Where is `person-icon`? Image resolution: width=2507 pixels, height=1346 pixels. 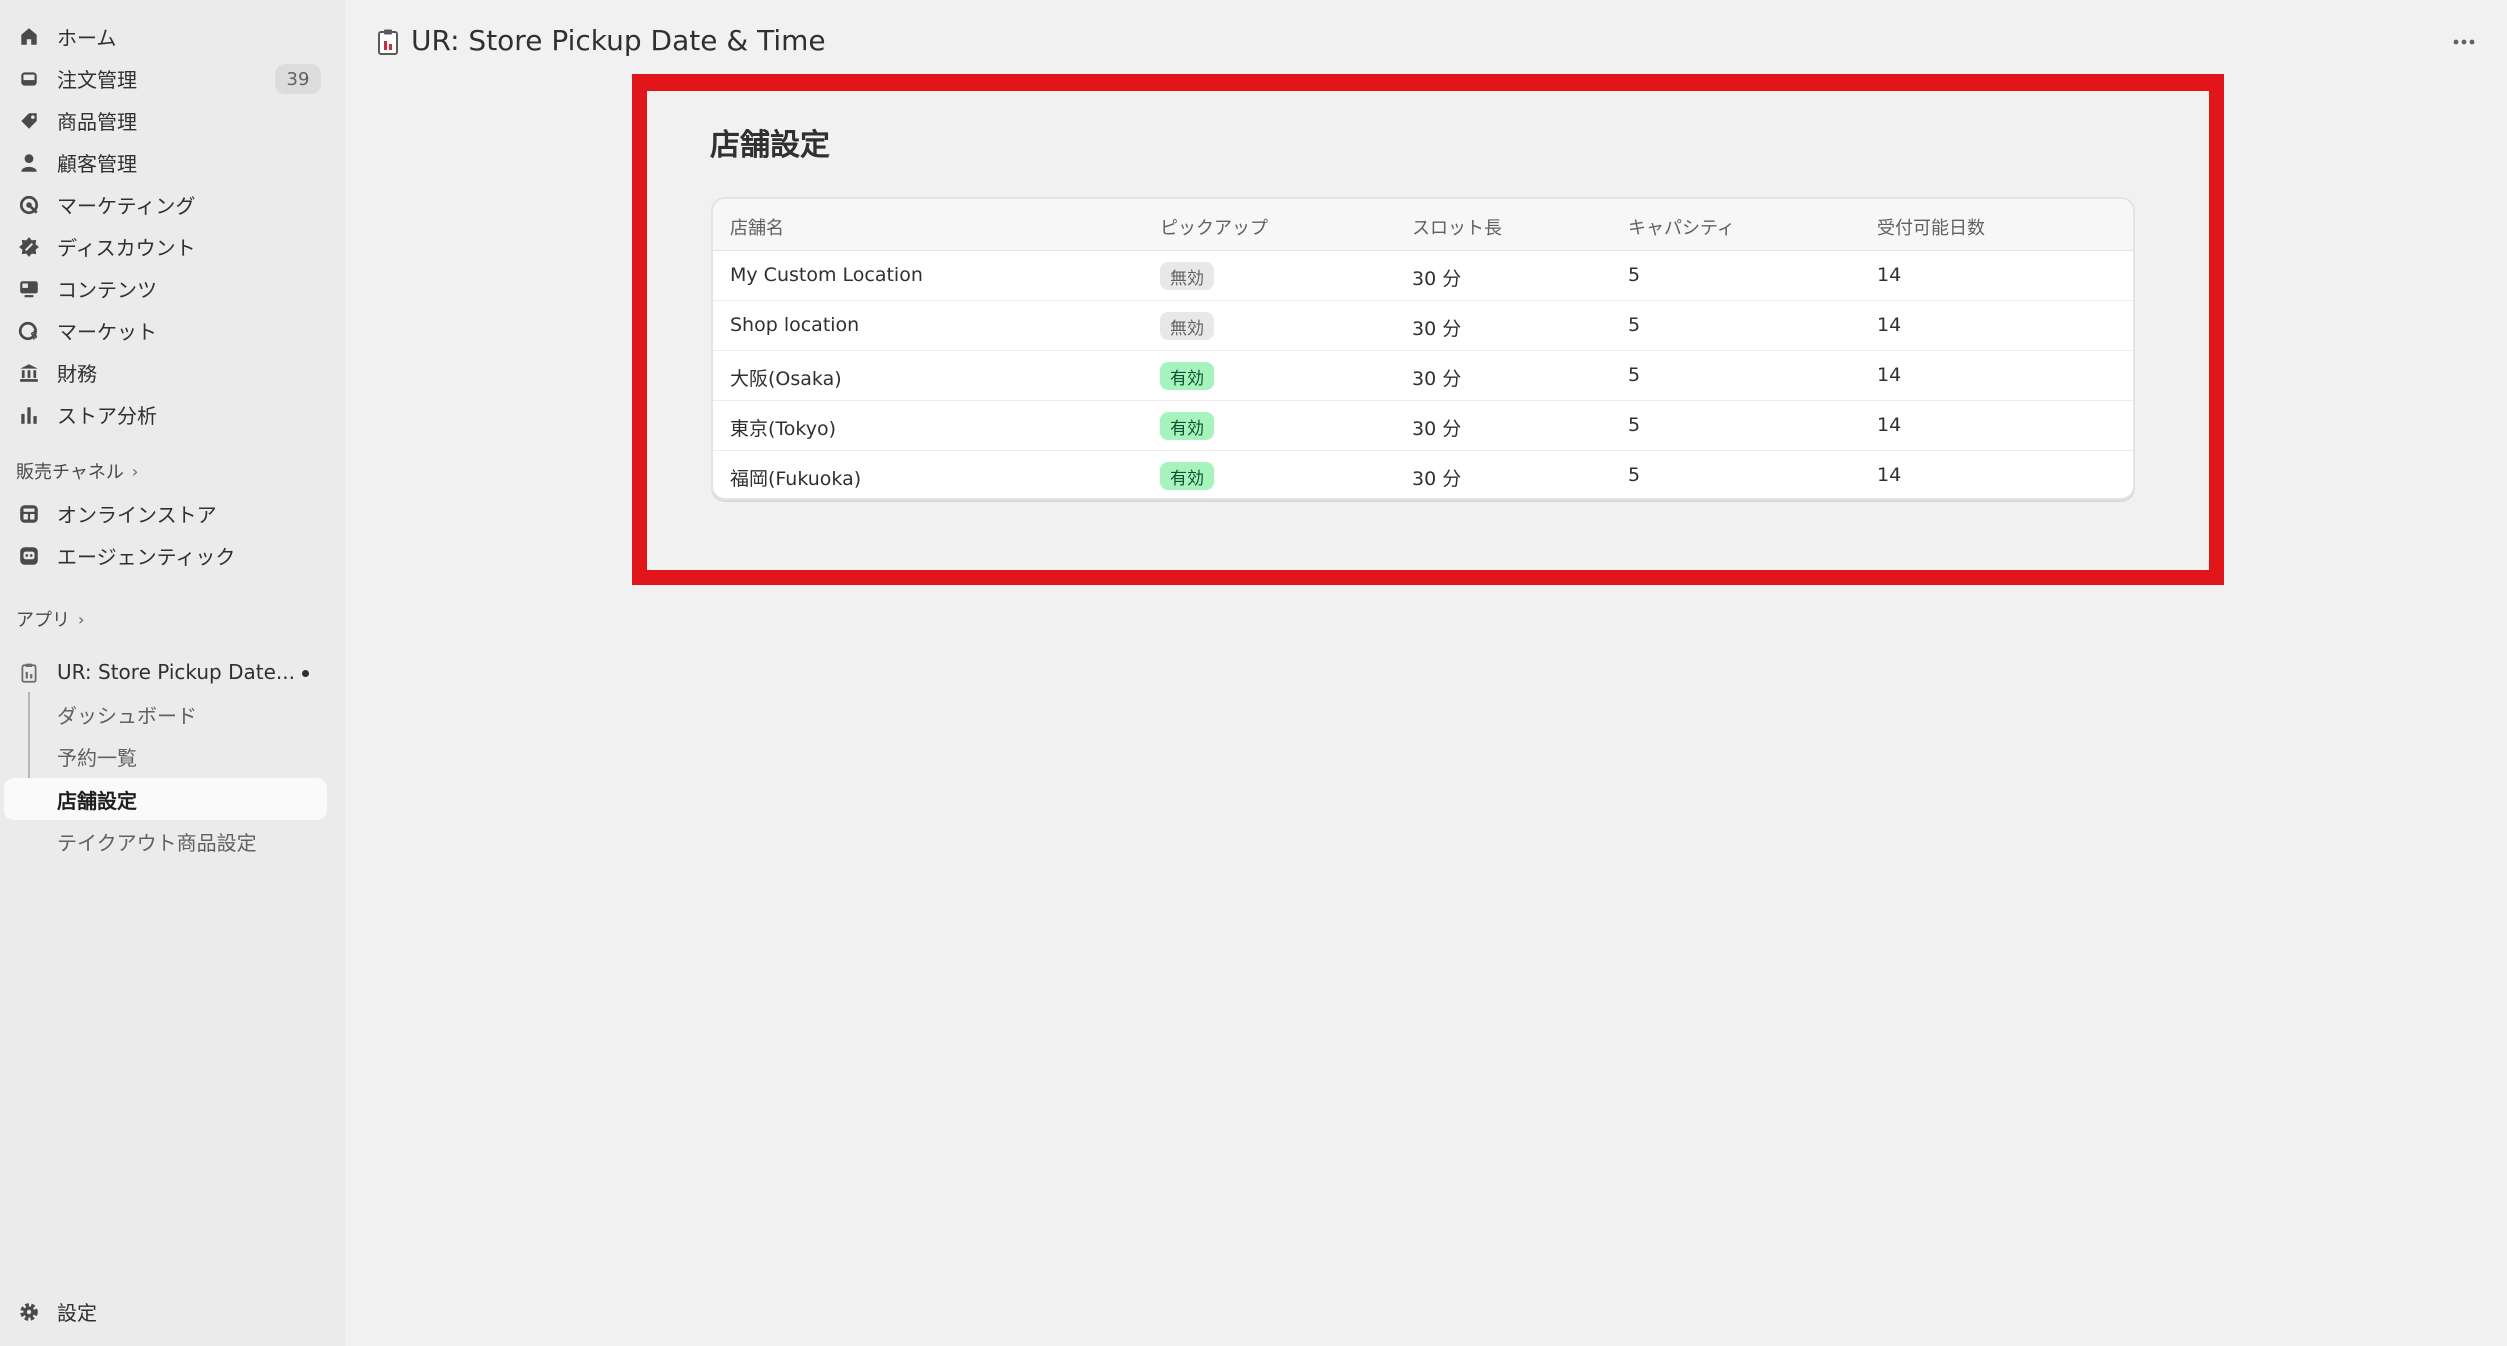
person-icon is located at coordinates (29, 163).